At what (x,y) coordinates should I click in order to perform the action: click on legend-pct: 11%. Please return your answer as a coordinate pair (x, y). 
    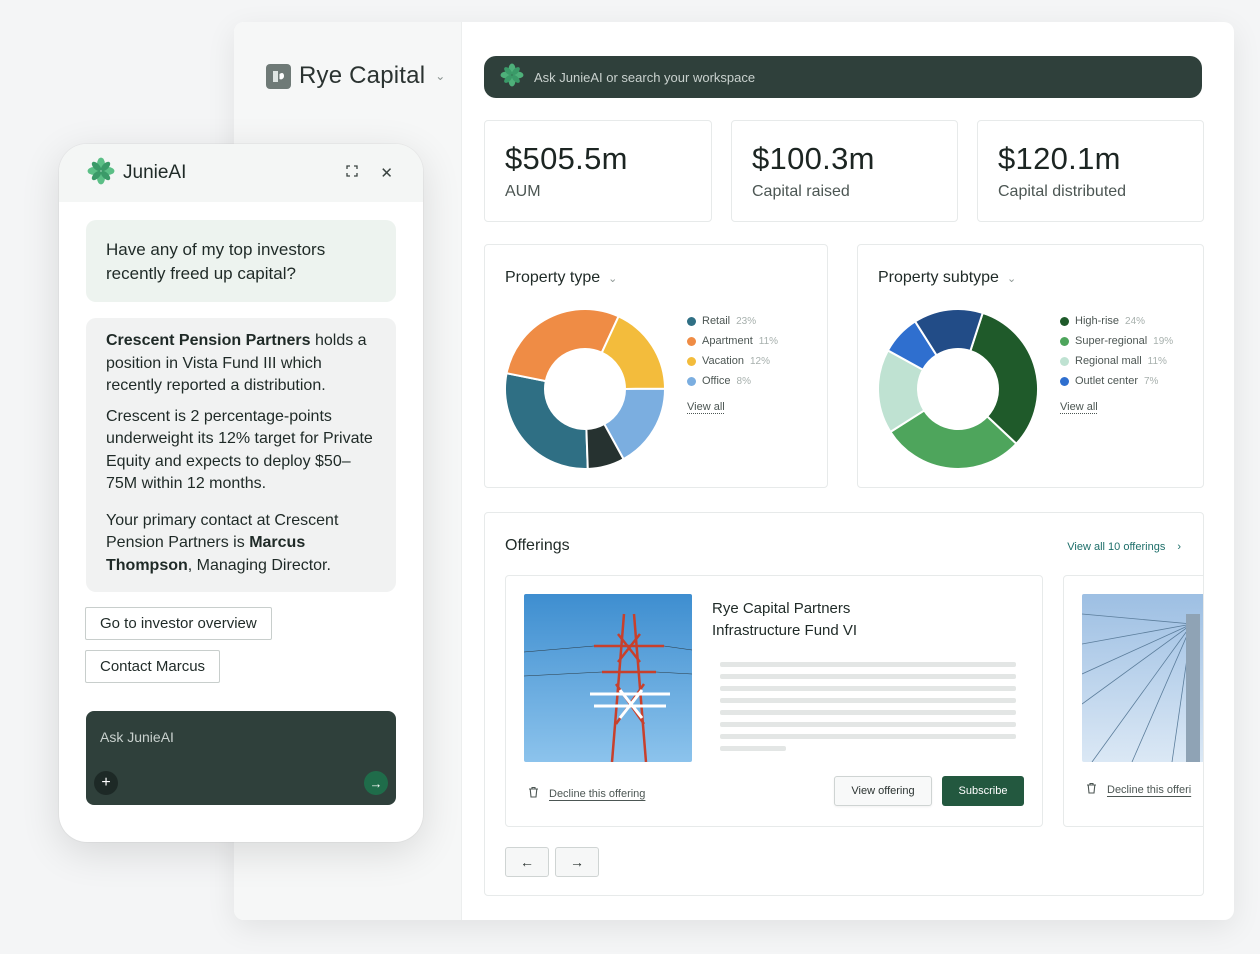
    Looking at the image, I should click on (1157, 361).